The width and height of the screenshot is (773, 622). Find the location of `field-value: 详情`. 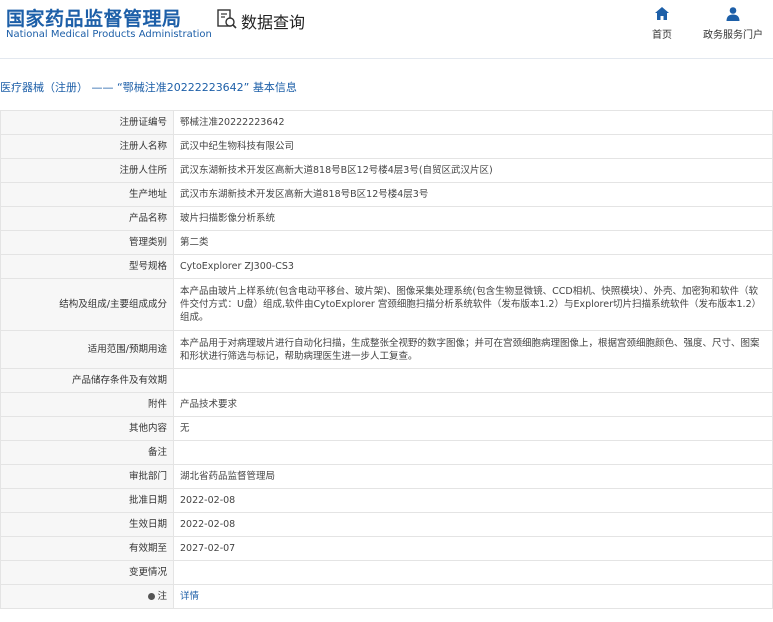

field-value: 详情 is located at coordinates (473, 596).